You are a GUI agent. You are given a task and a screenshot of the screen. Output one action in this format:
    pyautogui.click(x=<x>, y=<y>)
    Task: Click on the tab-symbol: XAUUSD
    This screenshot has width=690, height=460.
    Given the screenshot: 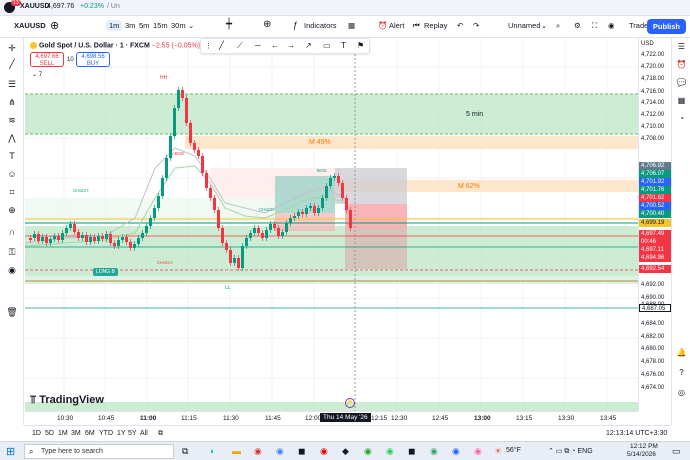 What is the action you would take?
    pyautogui.click(x=35, y=6)
    